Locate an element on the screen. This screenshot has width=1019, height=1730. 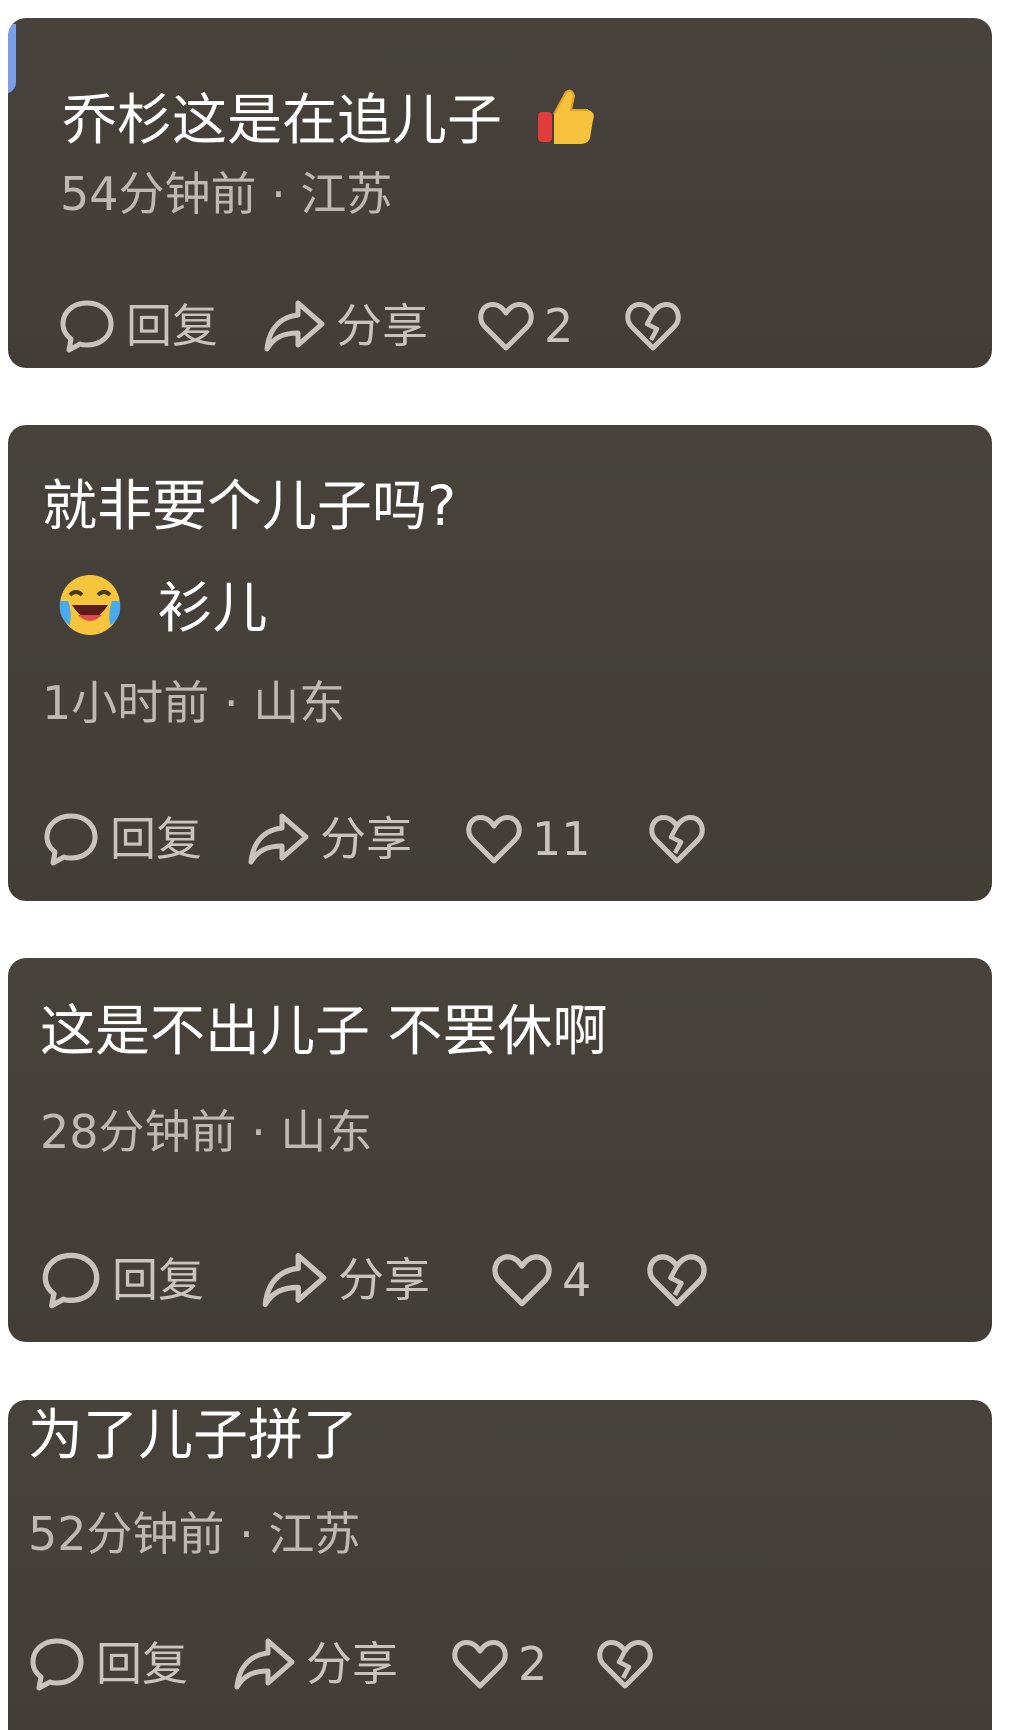
comment-text: 为了儿子拼了 is located at coordinates (193, 1435).